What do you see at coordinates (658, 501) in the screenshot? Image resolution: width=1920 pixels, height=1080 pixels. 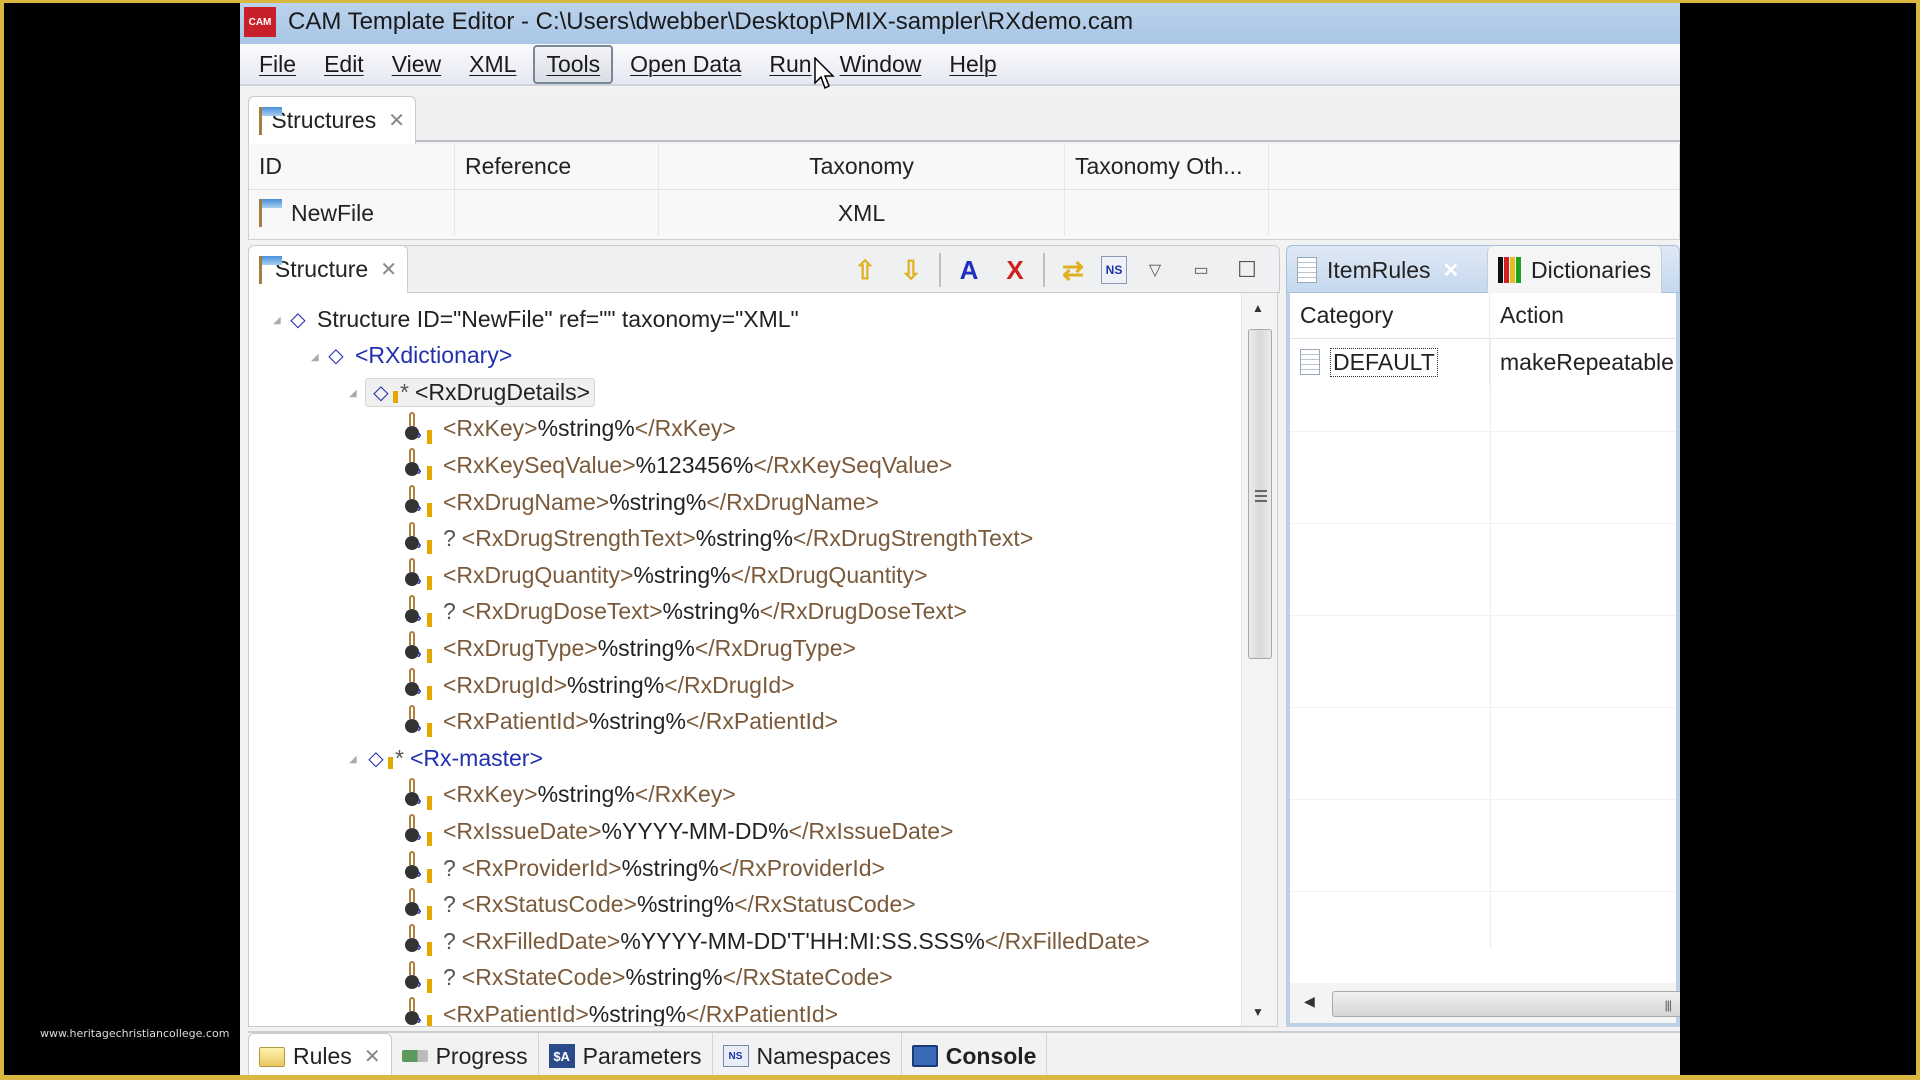 I see `value-mask: %string%` at bounding box center [658, 501].